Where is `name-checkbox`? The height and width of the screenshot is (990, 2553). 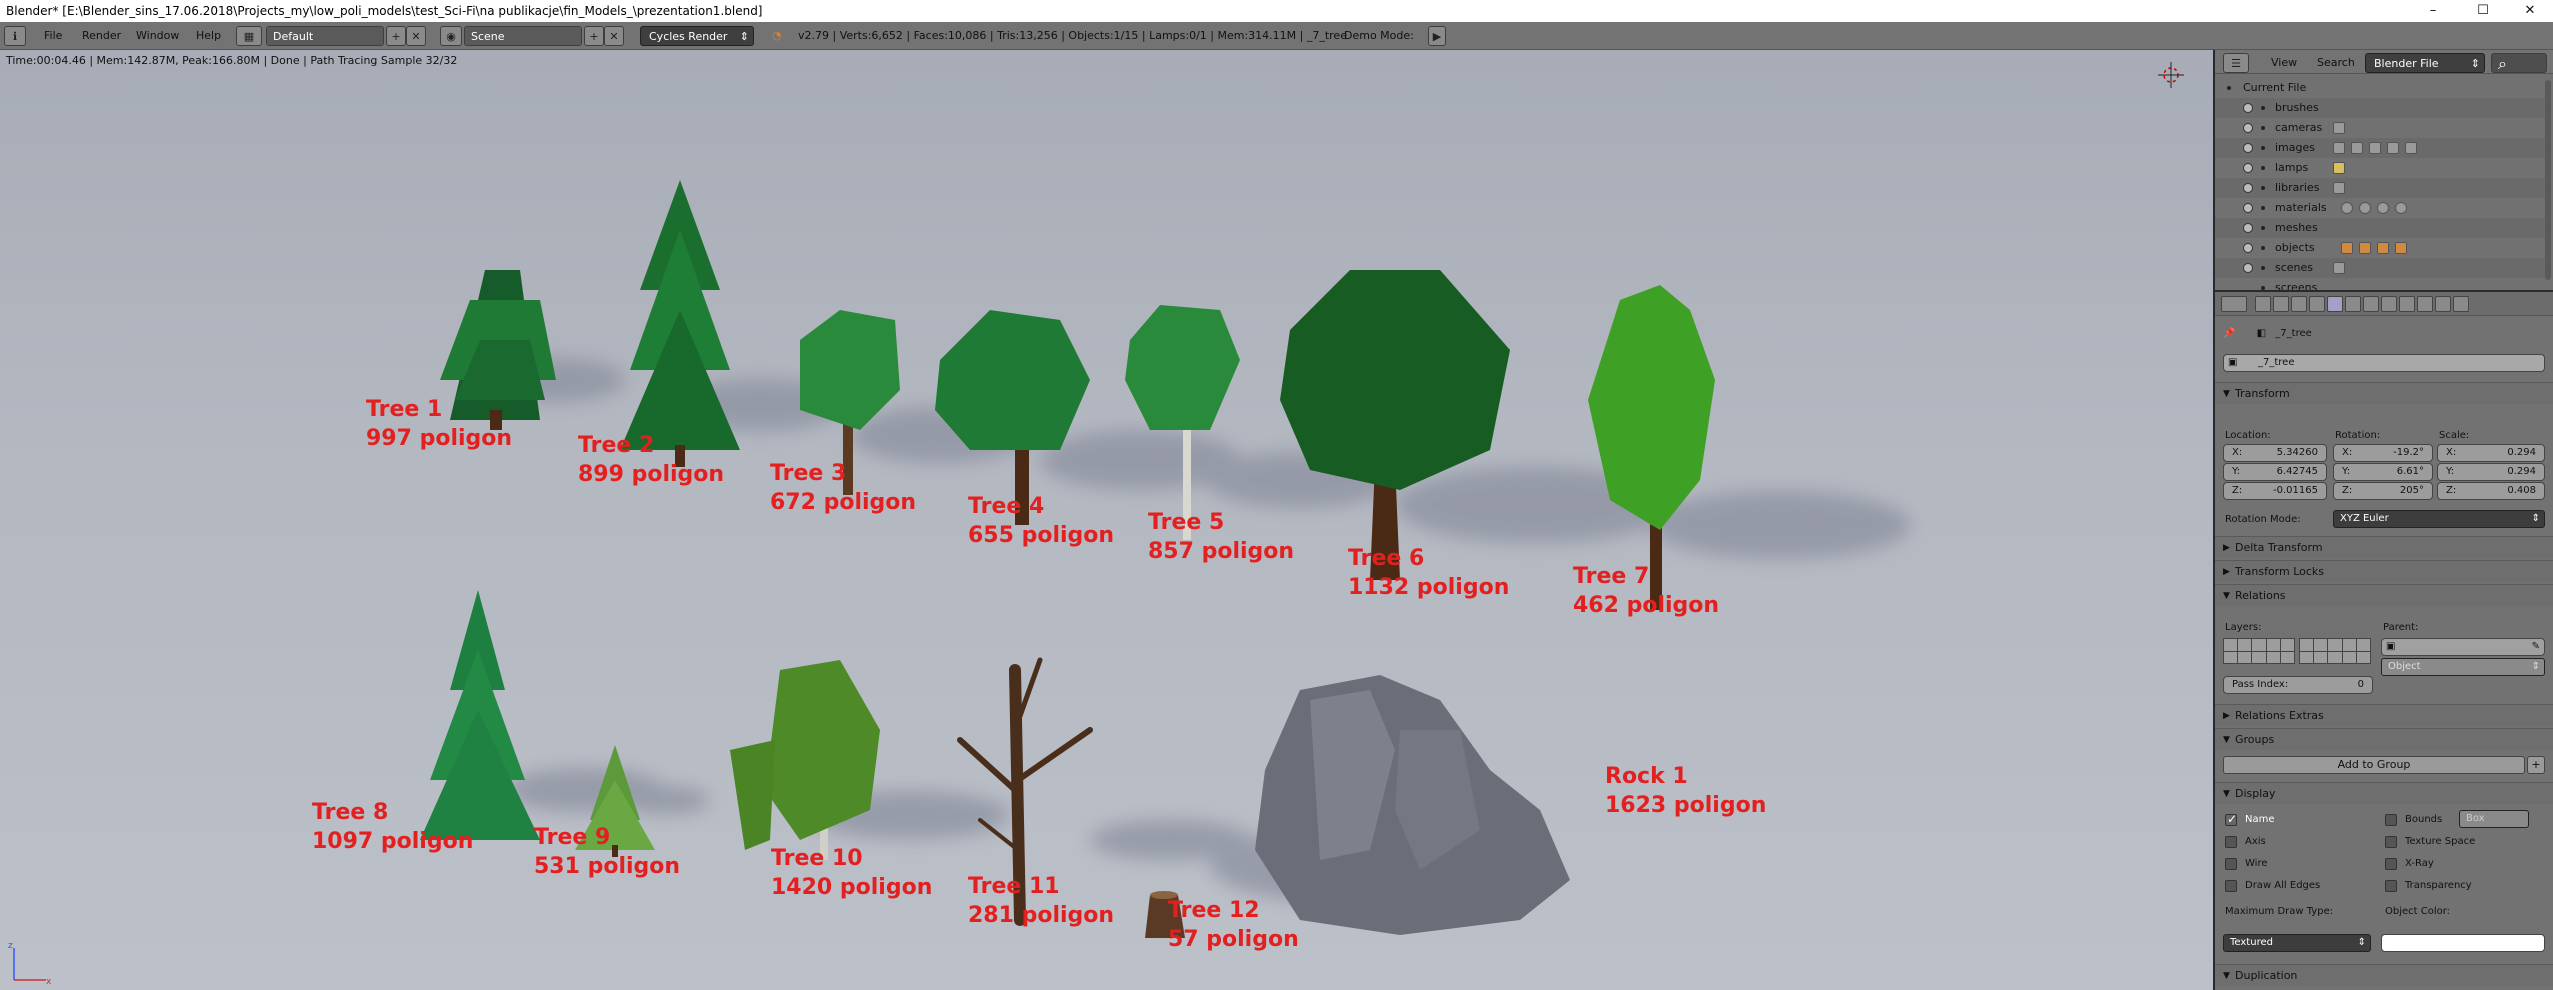 name-checkbox is located at coordinates (2231, 819).